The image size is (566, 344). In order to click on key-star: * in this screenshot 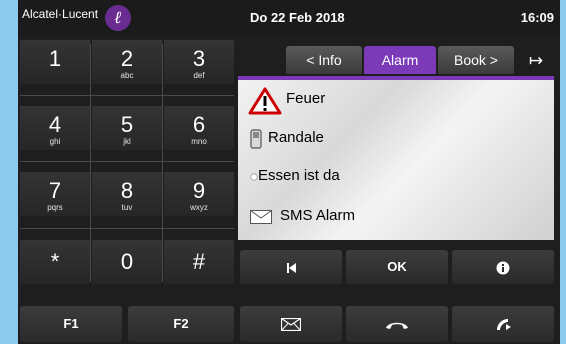, I will do `click(55, 262)`.